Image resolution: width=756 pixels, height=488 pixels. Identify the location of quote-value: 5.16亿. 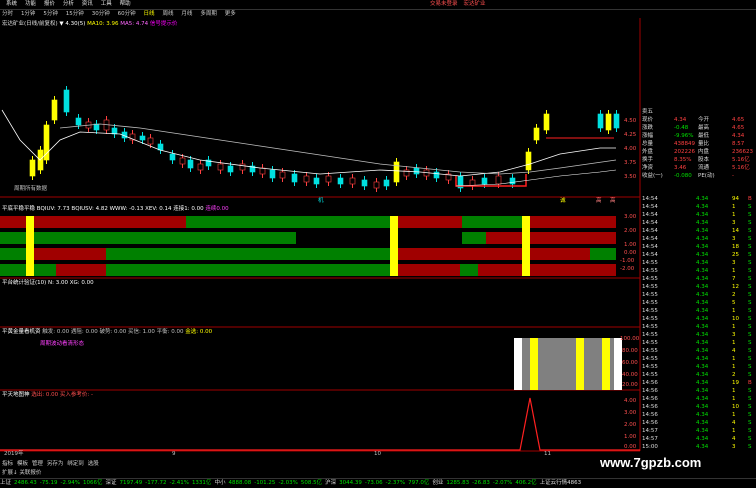
(741, 168).